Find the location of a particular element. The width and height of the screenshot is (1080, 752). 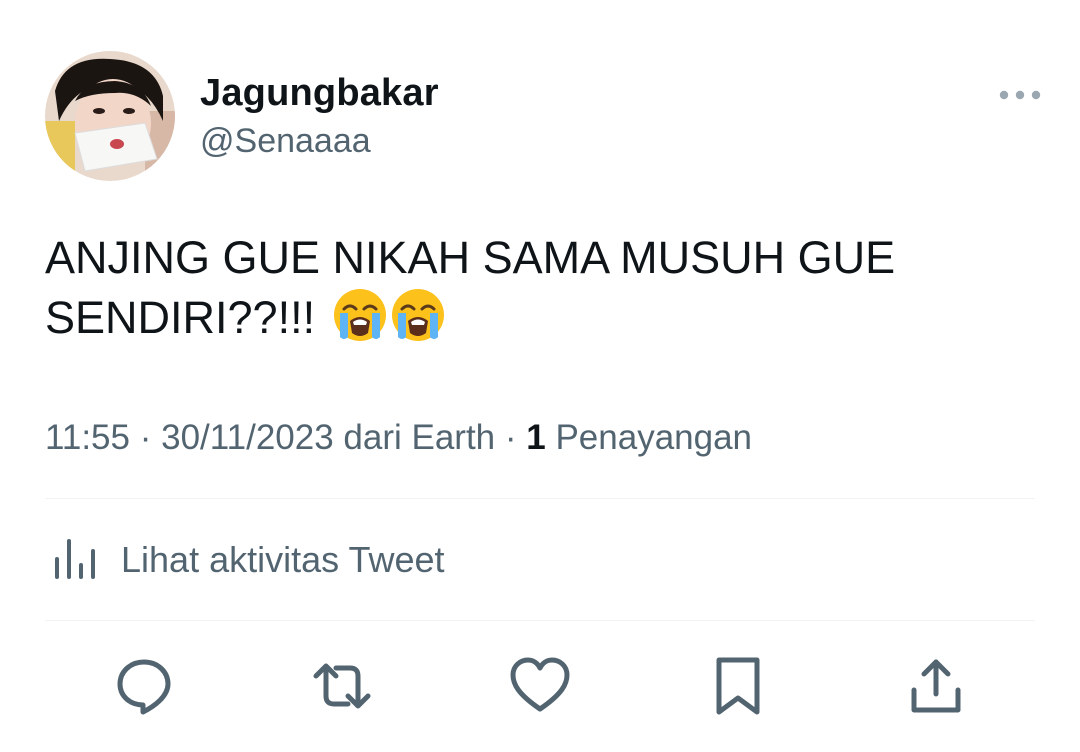

tweet-time: 11:55 is located at coordinates (87, 437).